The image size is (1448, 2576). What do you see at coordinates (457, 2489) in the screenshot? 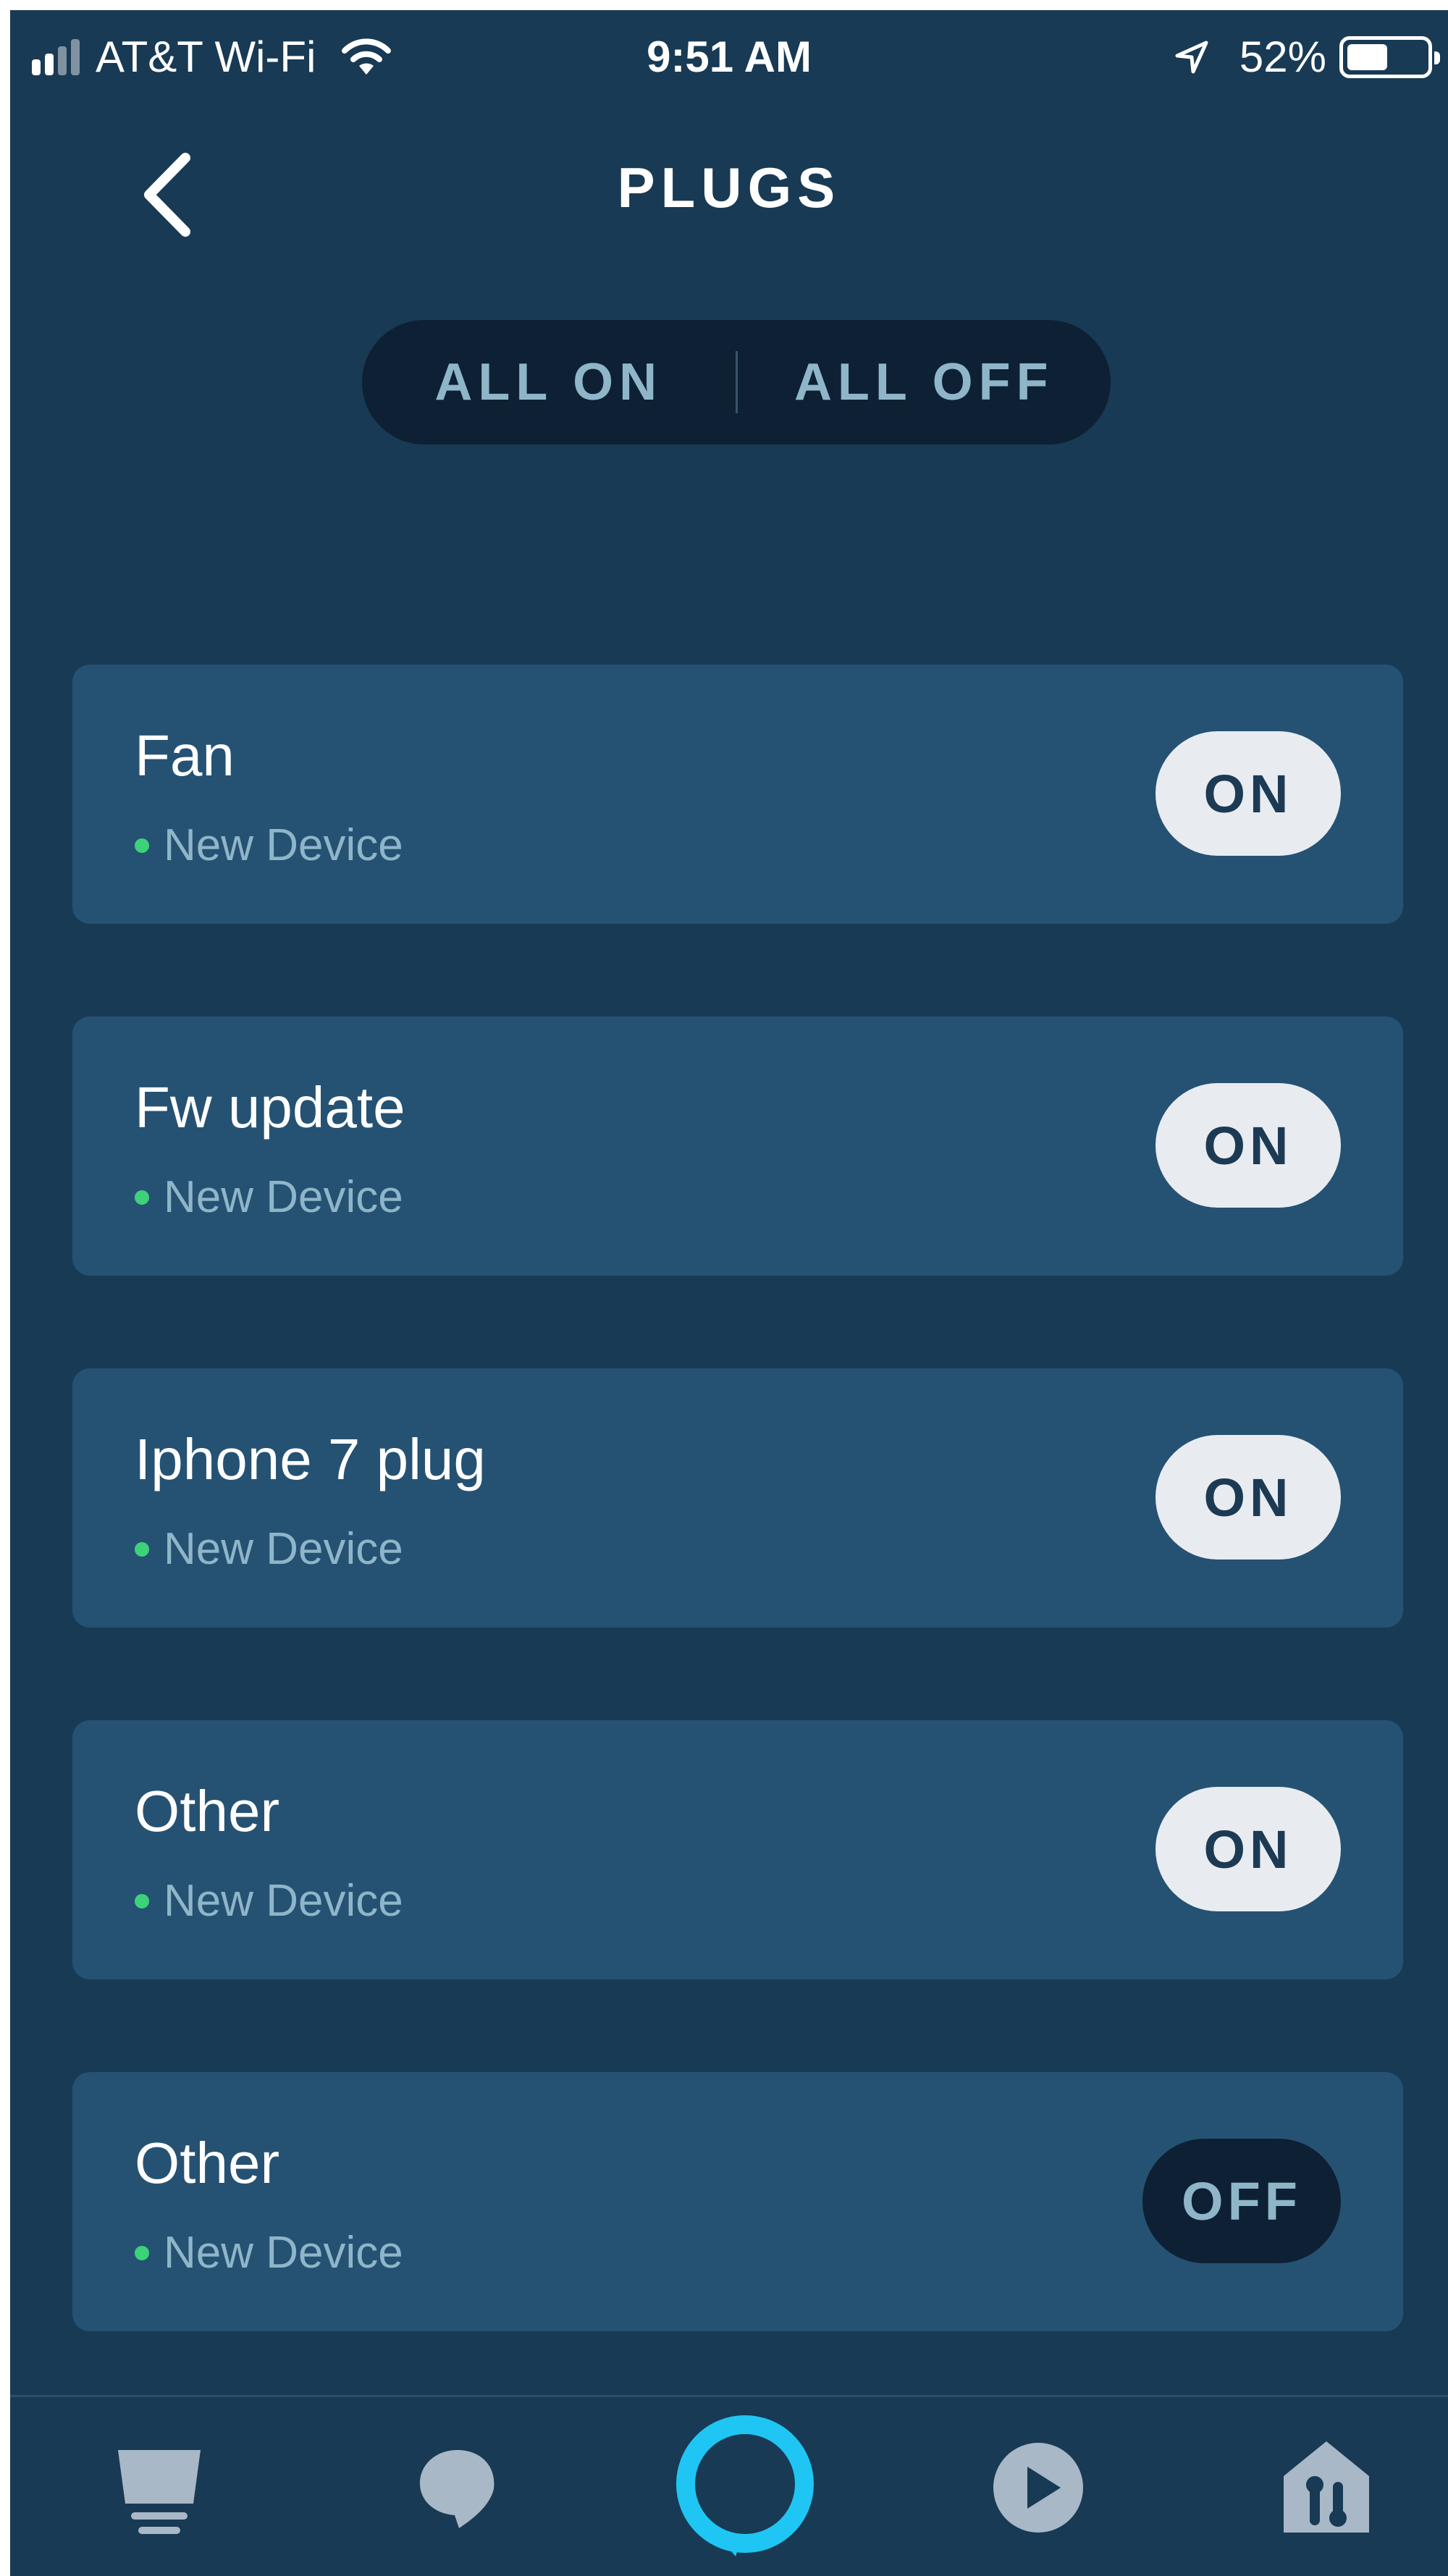
I see `chat-icon` at bounding box center [457, 2489].